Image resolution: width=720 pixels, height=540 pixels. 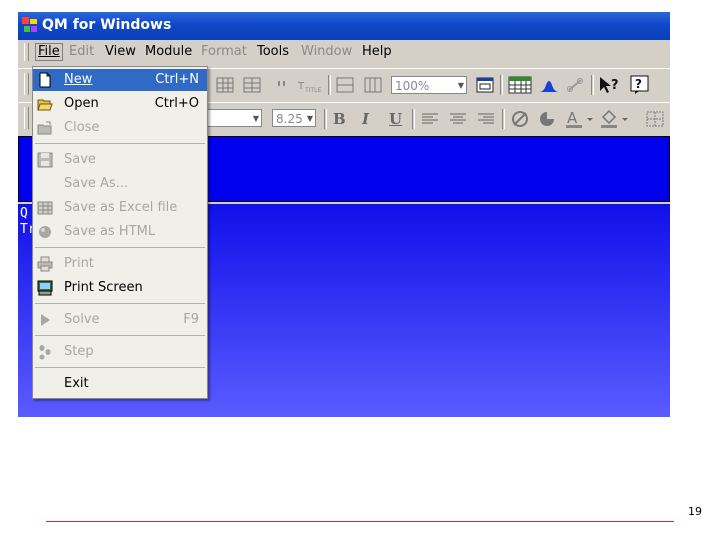 What do you see at coordinates (311, 85) in the screenshot?
I see `title-icon: T TITLE` at bounding box center [311, 85].